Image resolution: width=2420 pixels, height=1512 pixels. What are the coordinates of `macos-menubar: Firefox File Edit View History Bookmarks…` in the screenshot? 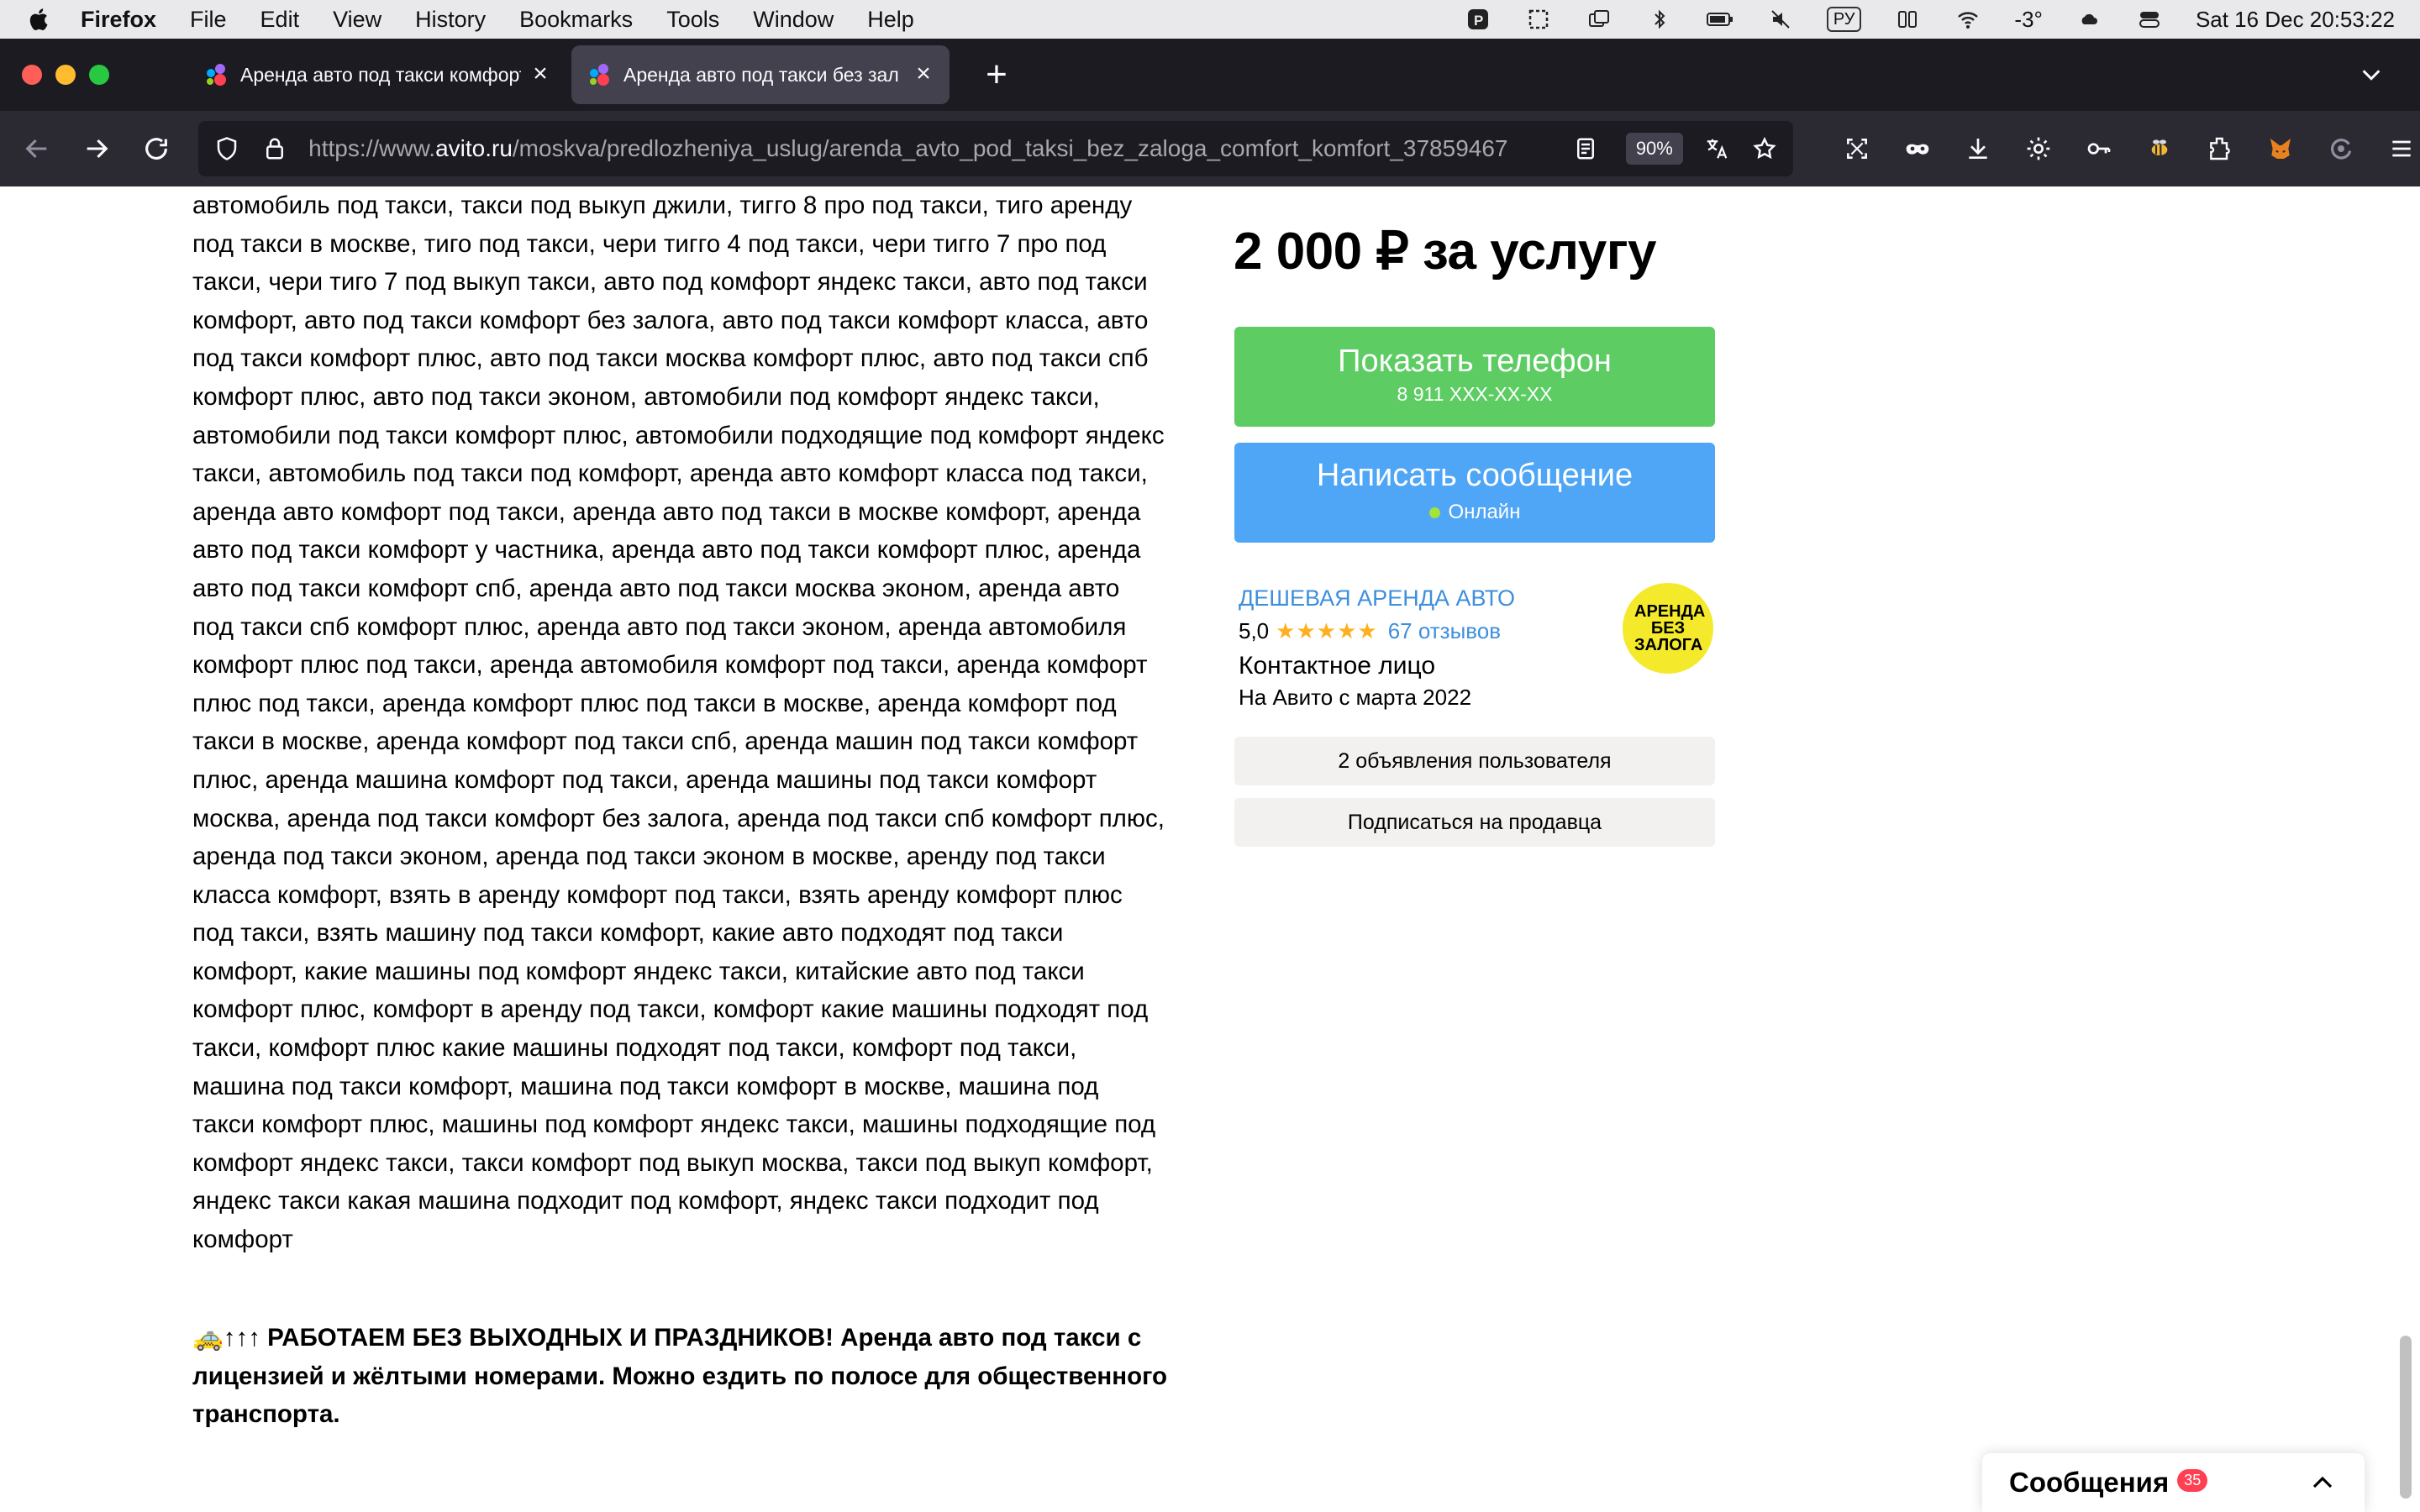 It's located at (1210, 19).